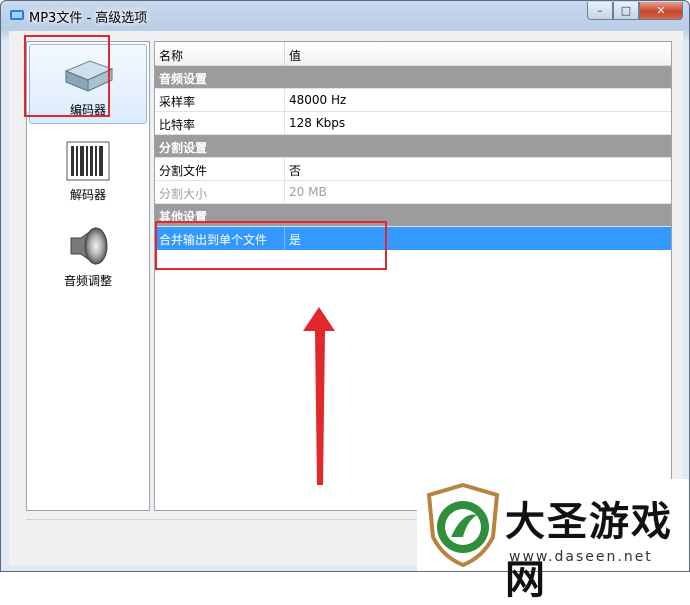  I want to click on close-button: ✕, so click(661, 11).